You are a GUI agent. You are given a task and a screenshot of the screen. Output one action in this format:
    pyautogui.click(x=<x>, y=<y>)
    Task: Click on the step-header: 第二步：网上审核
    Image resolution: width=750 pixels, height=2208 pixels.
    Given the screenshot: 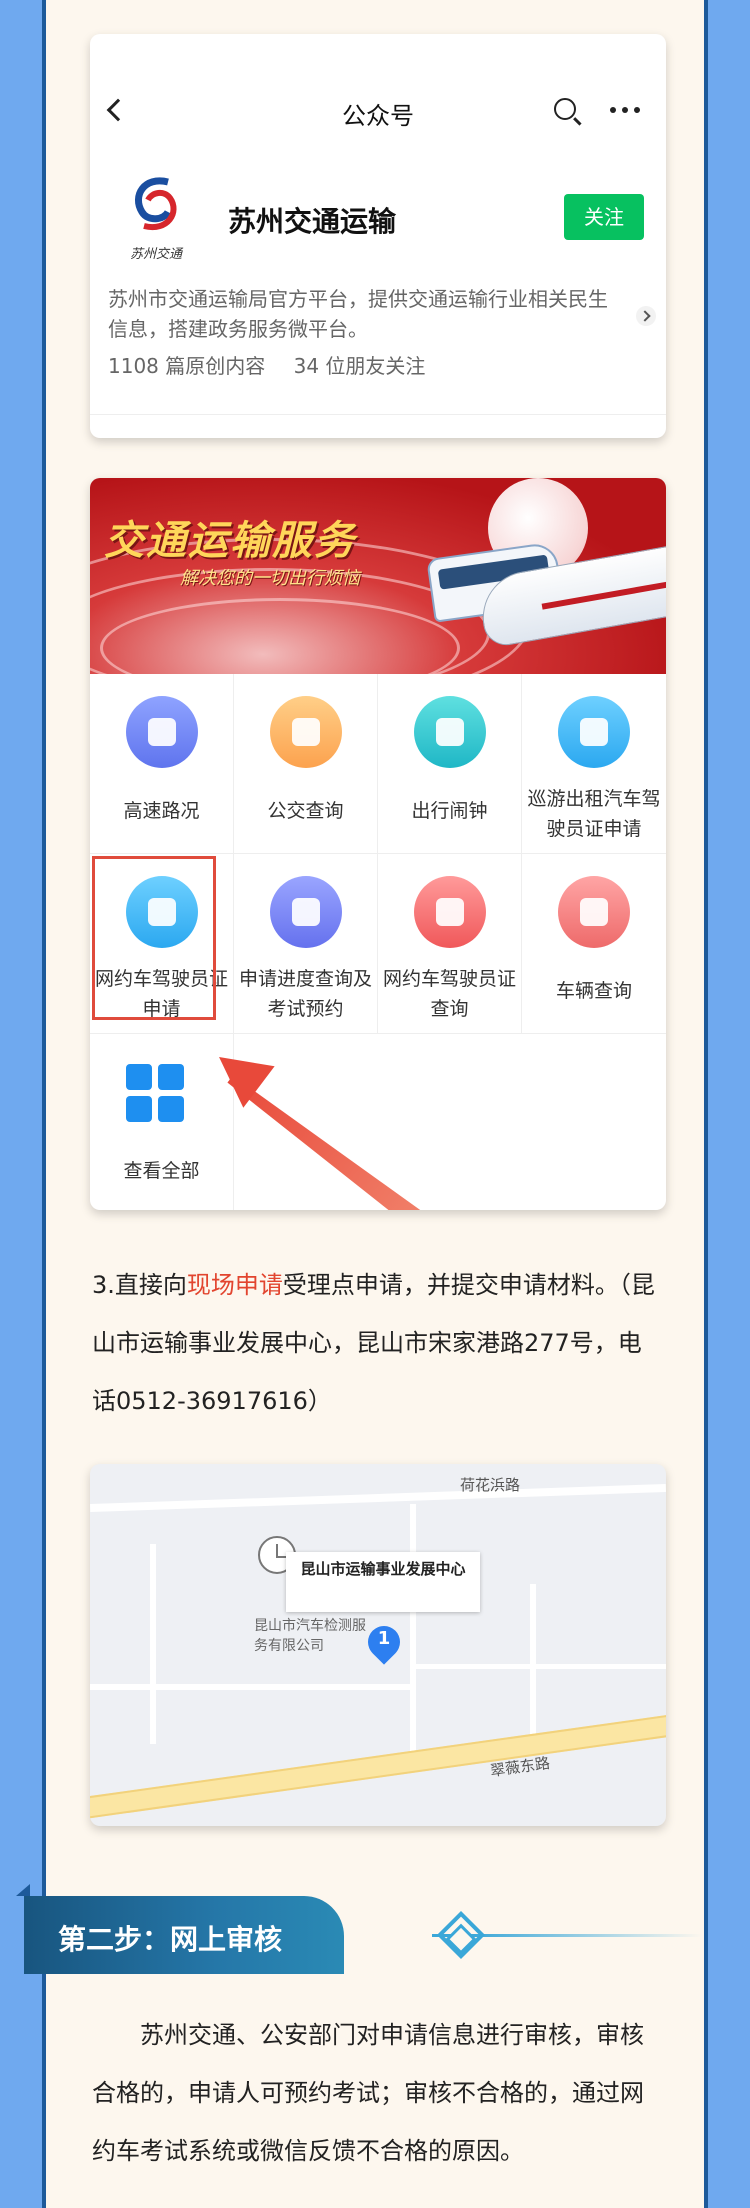 What is the action you would take?
    pyautogui.click(x=184, y=1935)
    